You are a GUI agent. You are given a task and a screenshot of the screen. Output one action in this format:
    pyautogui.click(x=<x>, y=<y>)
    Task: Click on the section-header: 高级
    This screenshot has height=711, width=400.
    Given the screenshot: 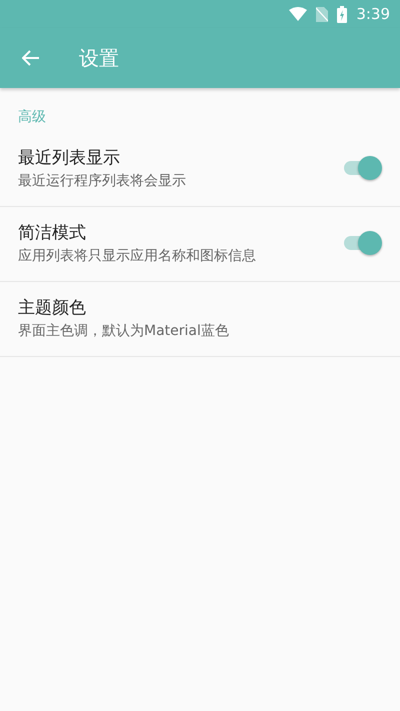 What is the action you would take?
    pyautogui.click(x=32, y=117)
    